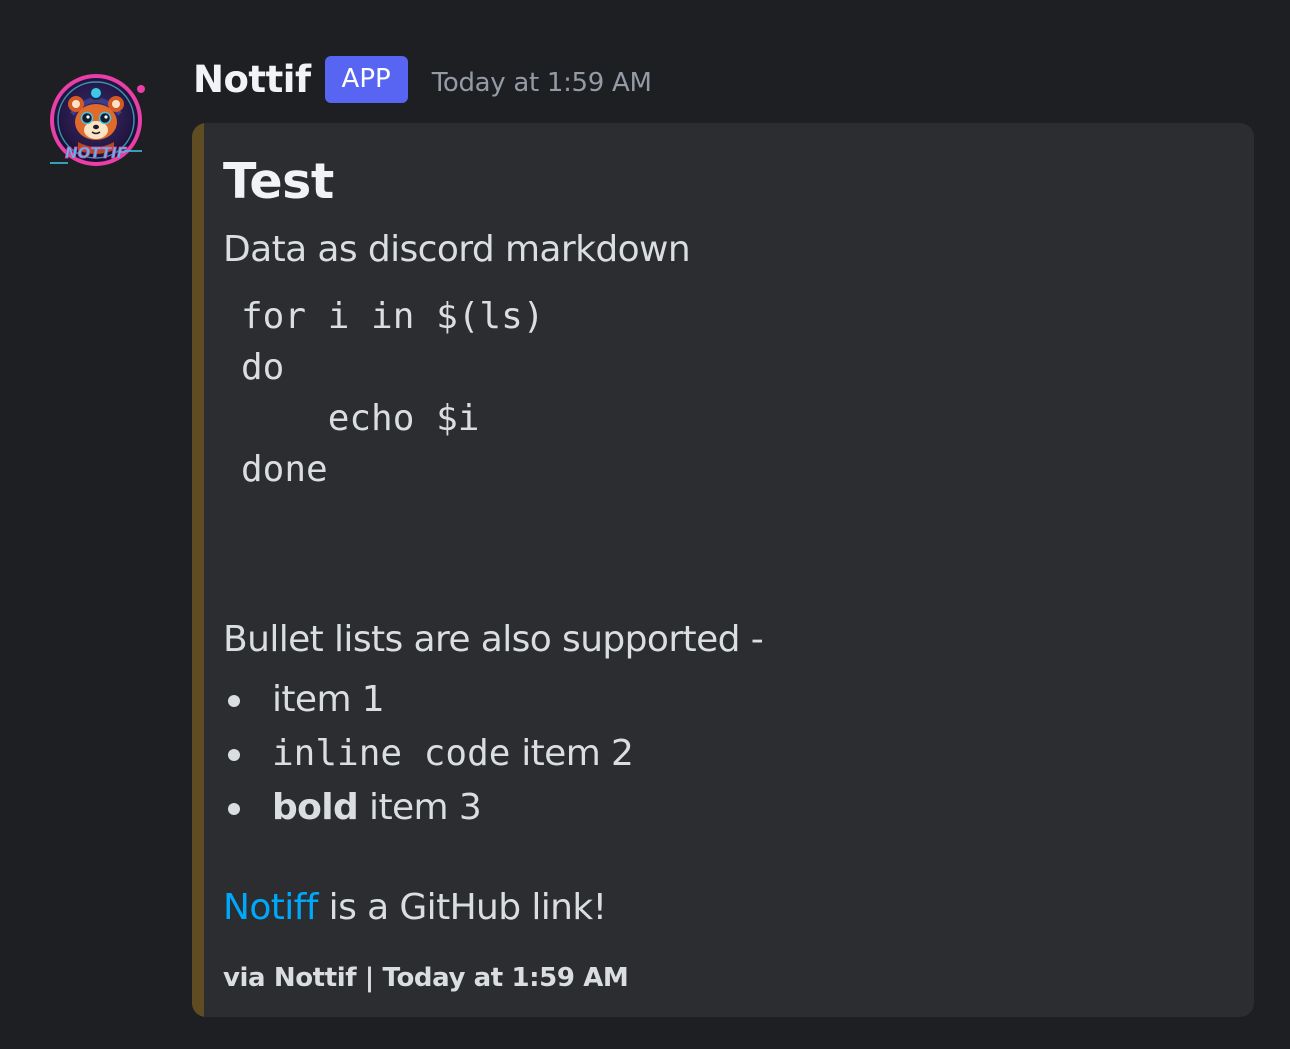 The height and width of the screenshot is (1049, 1290). Describe the element at coordinates (328, 699) in the screenshot. I see `list-item-text: item 1` at that location.